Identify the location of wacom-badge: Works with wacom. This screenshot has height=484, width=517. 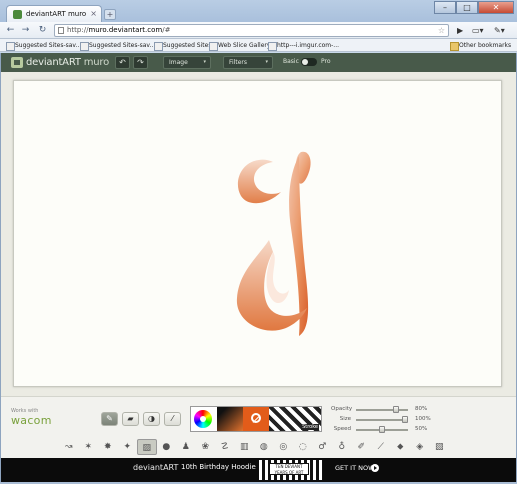
(31, 417).